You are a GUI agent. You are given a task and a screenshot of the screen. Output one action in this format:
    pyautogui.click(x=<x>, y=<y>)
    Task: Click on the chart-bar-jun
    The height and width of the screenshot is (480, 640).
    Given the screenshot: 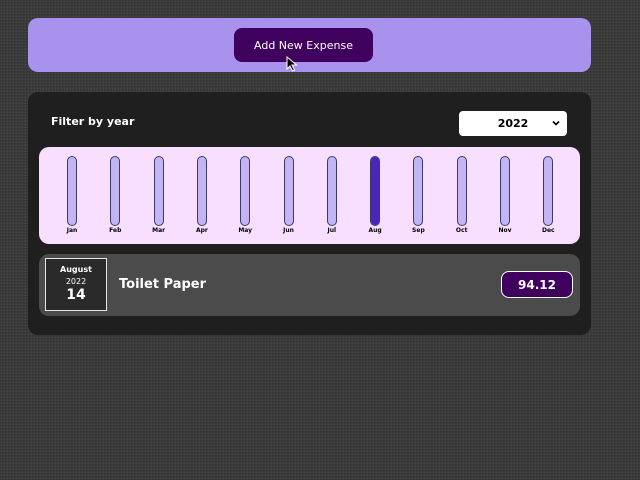 What is the action you would take?
    pyautogui.click(x=288, y=191)
    